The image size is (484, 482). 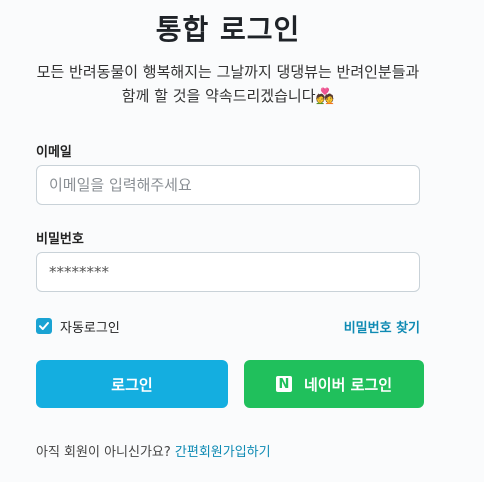 I want to click on naver-login-button: N 네이버 로그인, so click(x=334, y=384).